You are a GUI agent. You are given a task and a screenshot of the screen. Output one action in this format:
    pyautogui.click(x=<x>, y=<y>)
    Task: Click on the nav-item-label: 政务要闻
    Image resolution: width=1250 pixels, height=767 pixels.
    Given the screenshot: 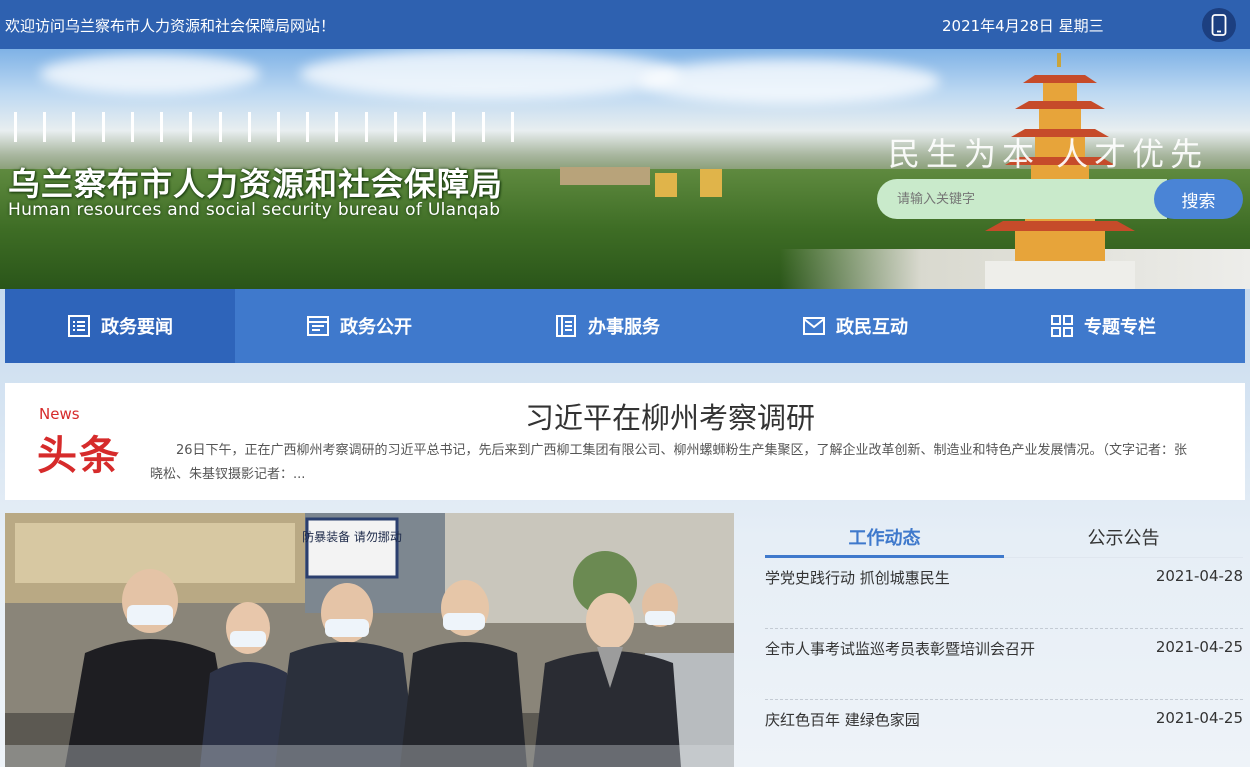 What is the action you would take?
    pyautogui.click(x=137, y=327)
    